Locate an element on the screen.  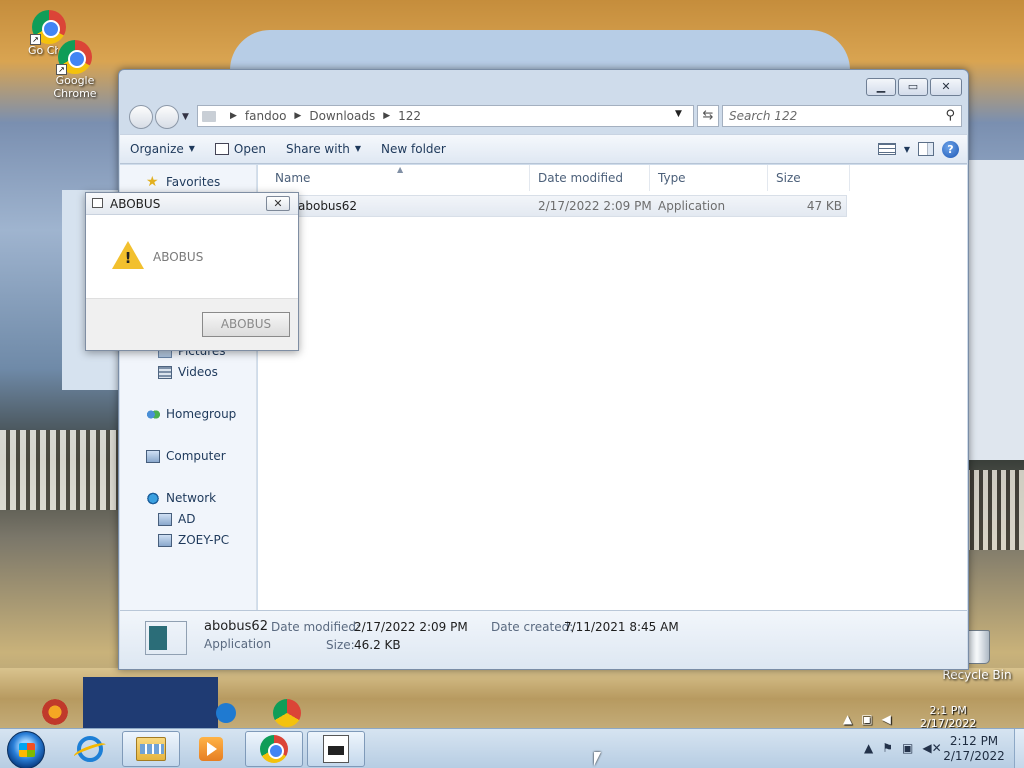
search-box: ⚲ is located at coordinates (842, 116).